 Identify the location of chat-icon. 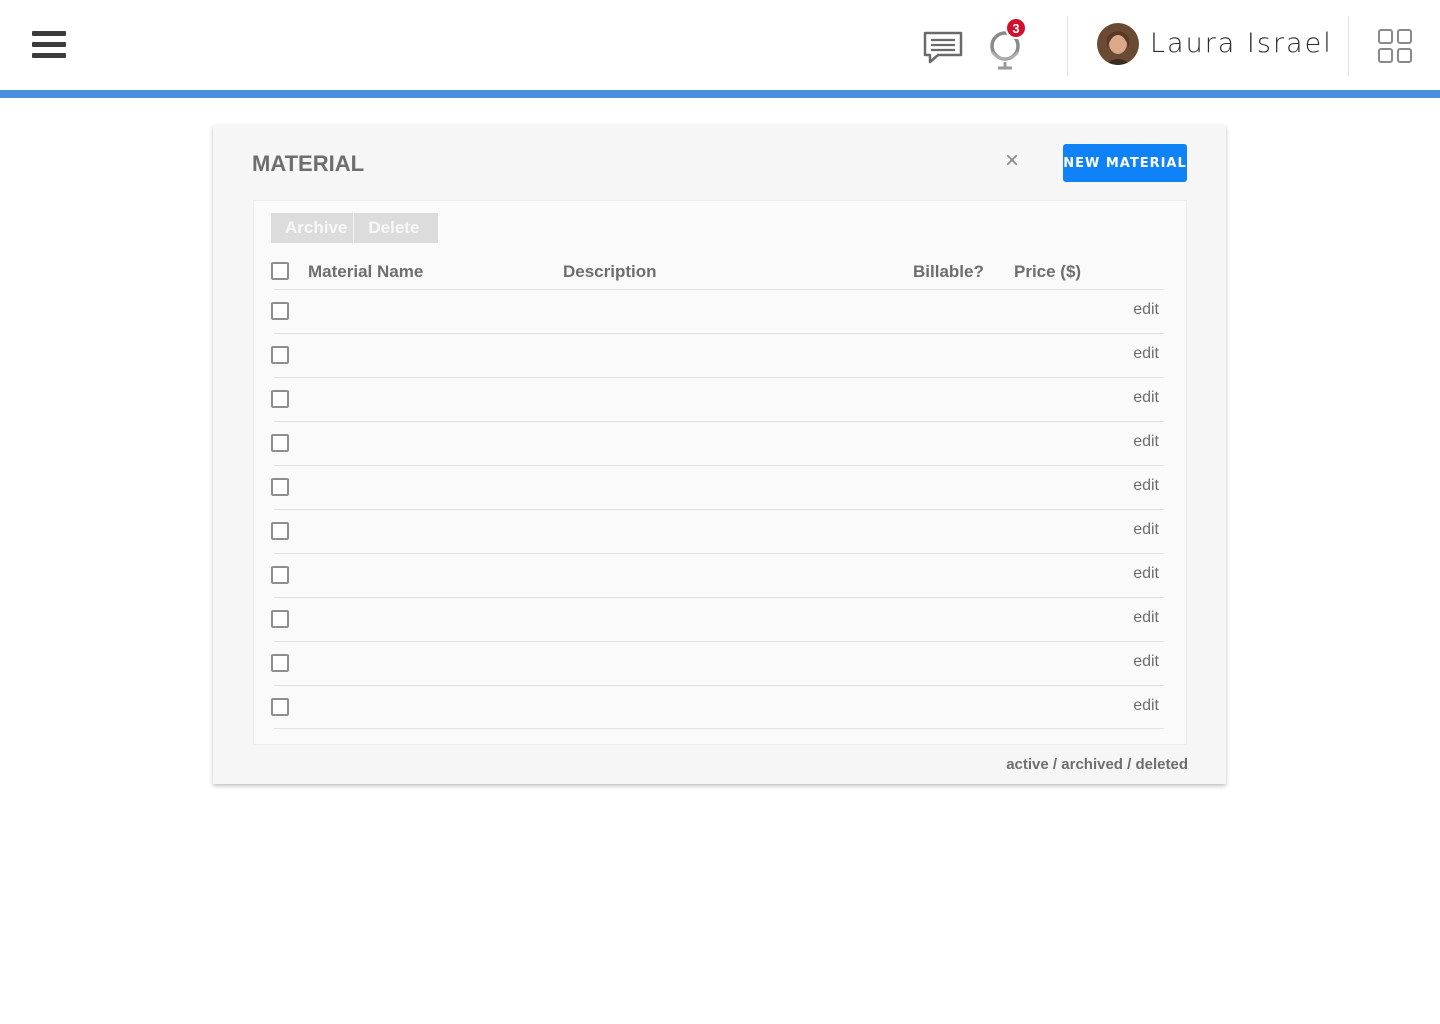
(943, 48).